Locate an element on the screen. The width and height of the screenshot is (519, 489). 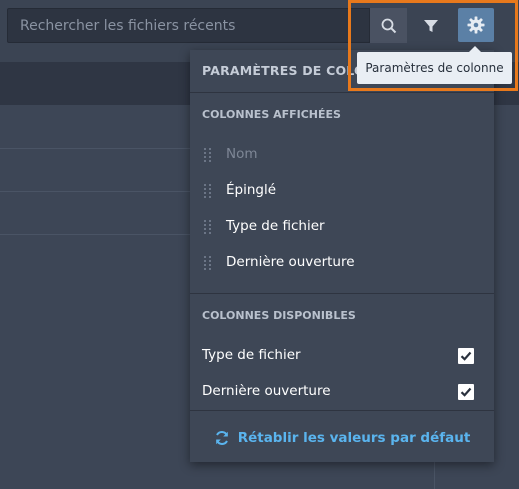
filter-icon is located at coordinates (431, 25).